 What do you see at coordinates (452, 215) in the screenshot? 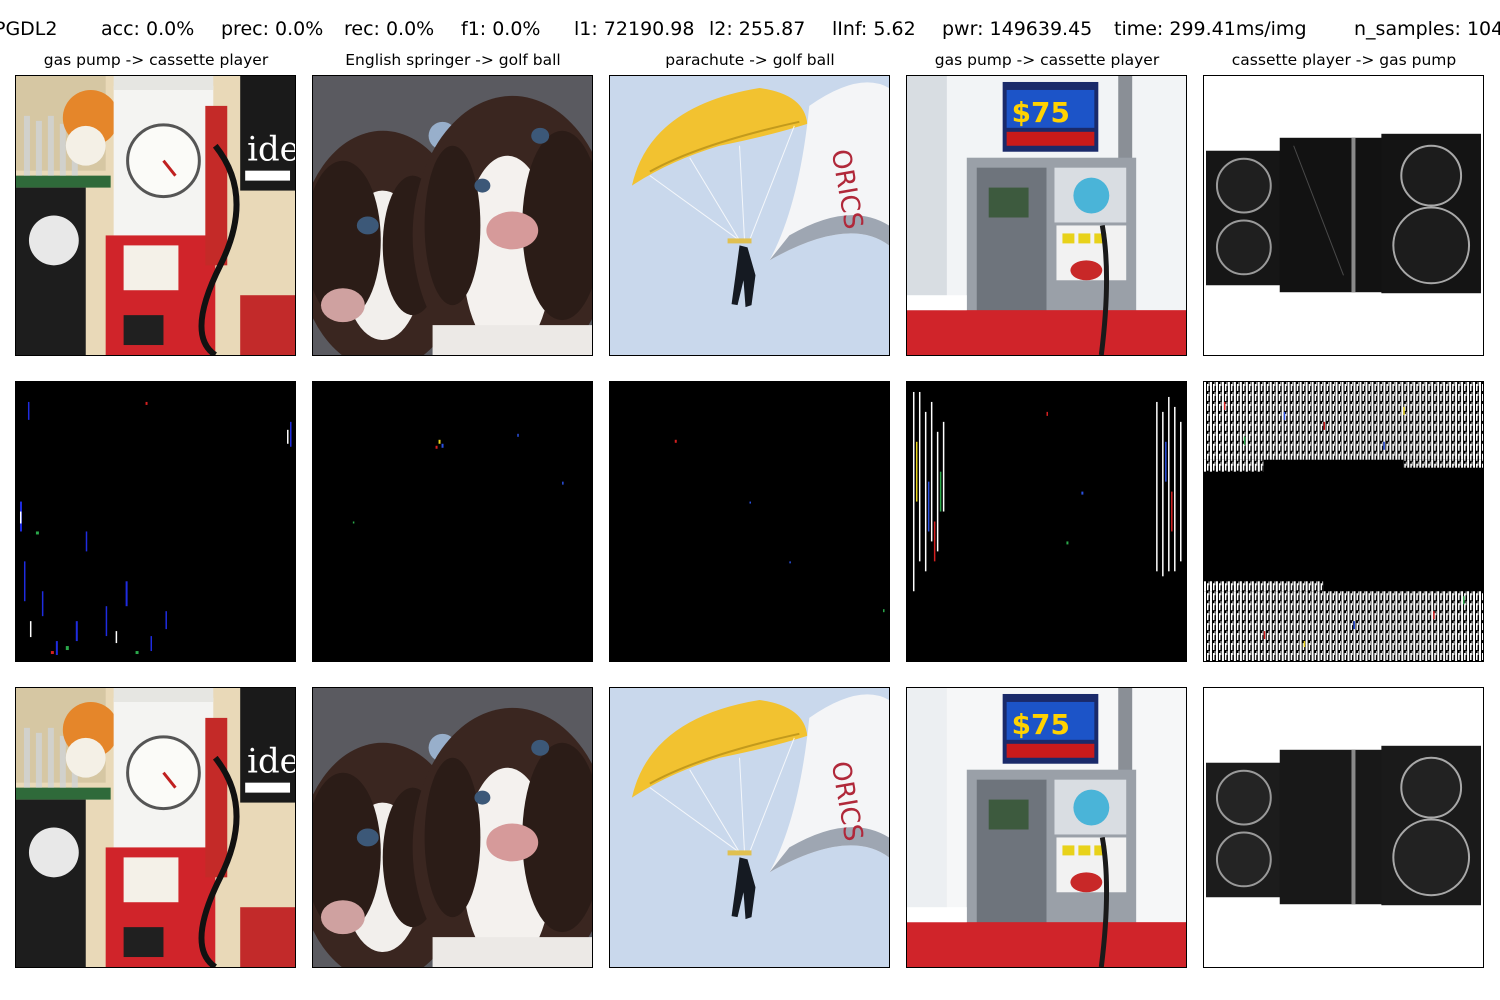
I see `original-image-springer-puppies` at bounding box center [452, 215].